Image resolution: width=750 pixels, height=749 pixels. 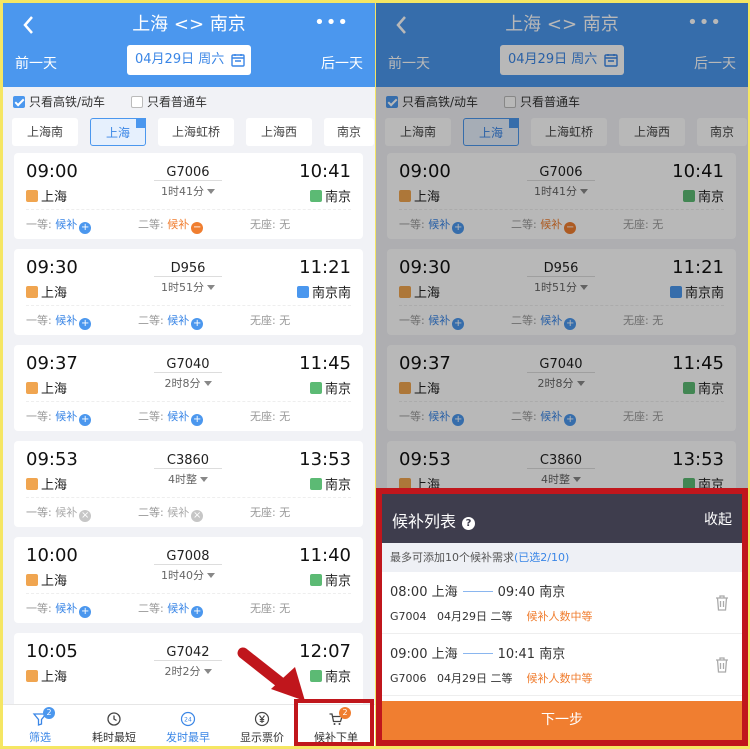 I want to click on clock-24-icon: 24, so click(x=188, y=719).